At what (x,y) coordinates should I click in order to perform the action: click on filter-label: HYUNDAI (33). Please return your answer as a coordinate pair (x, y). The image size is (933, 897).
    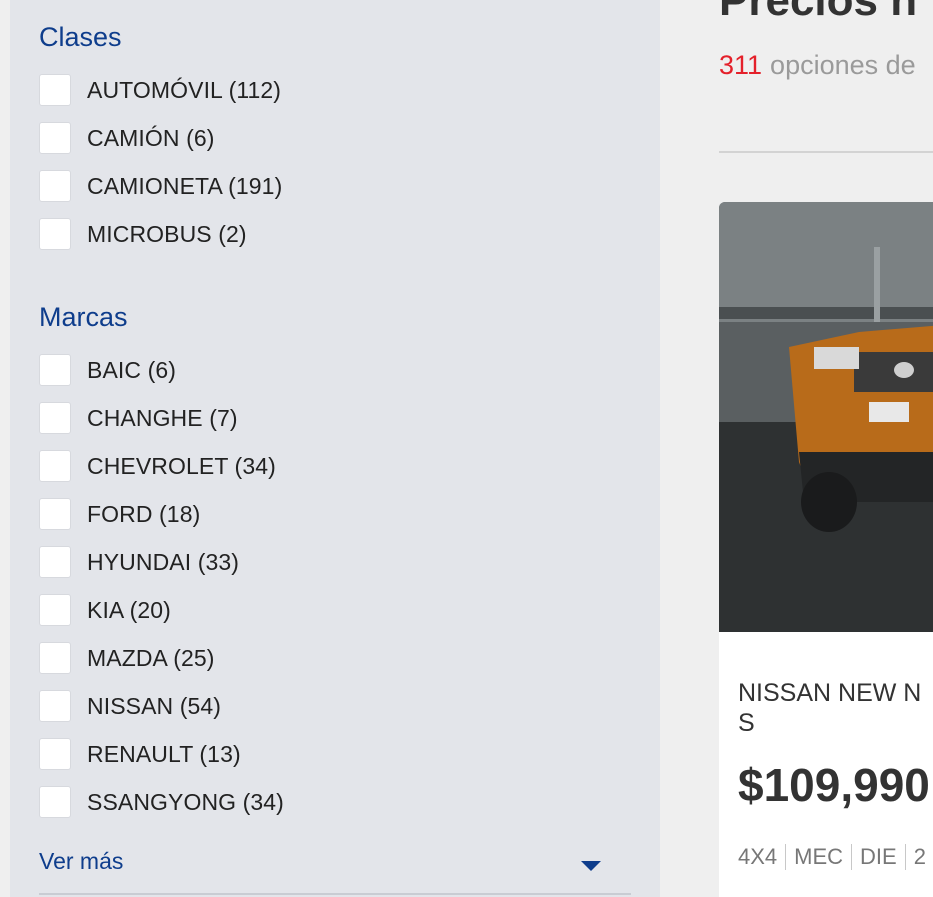
    Looking at the image, I should click on (163, 561).